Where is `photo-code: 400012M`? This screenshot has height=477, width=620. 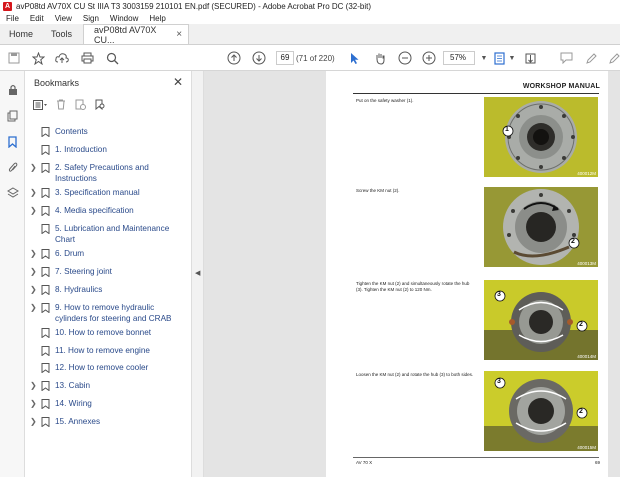 photo-code: 400012M is located at coordinates (586, 173).